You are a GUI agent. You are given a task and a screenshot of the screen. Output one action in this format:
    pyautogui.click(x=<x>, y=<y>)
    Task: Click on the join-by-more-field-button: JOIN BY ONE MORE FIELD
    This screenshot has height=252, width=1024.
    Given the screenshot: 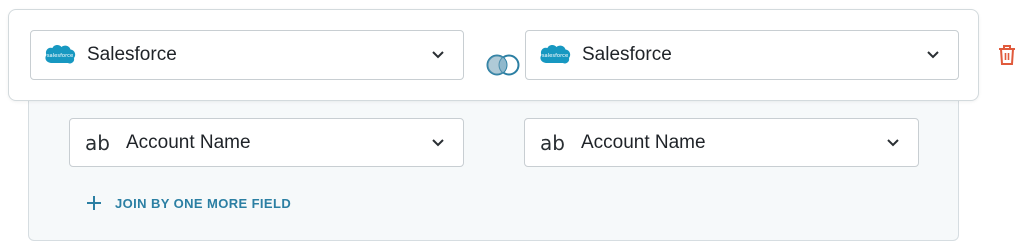 What is the action you would take?
    pyautogui.click(x=188, y=203)
    